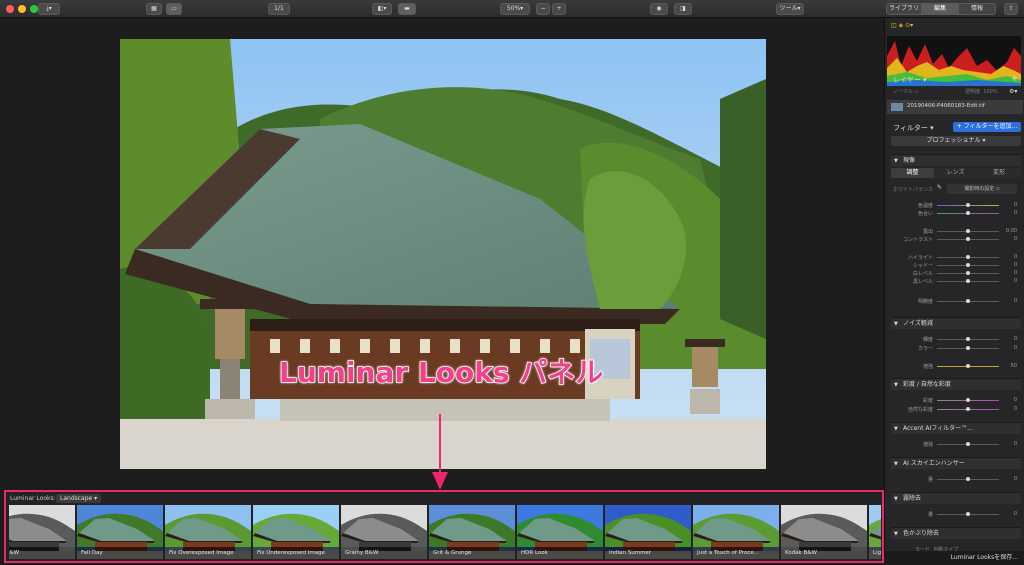 The width and height of the screenshot is (1024, 565). What do you see at coordinates (910, 80) in the screenshot?
I see `layers-title: レイヤー ▾` at bounding box center [910, 80].